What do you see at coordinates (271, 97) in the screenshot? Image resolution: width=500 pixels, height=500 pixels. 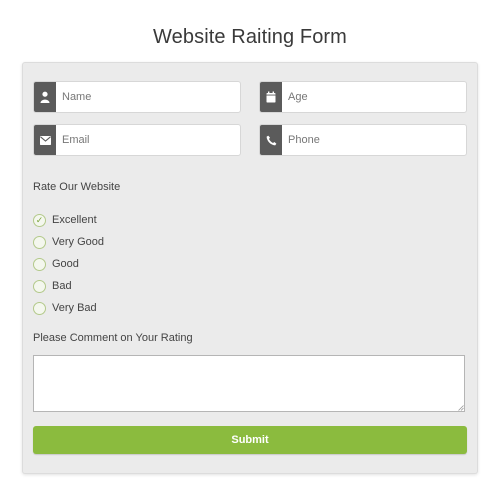 I see `calendar-icon` at bounding box center [271, 97].